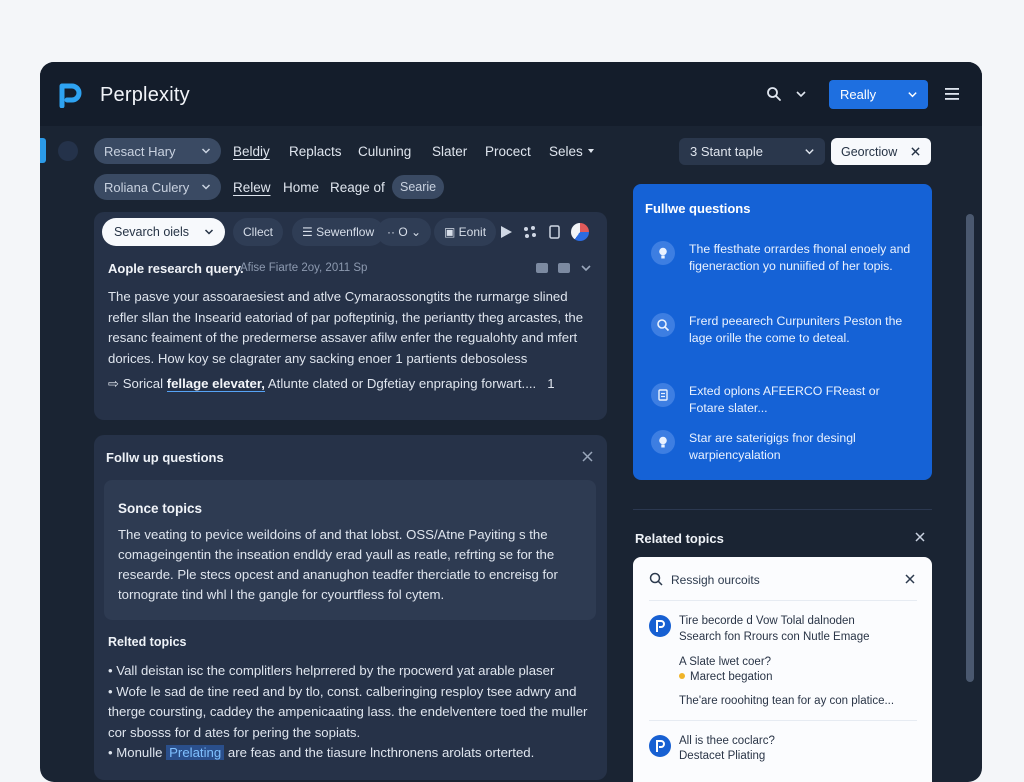 The height and width of the screenshot is (782, 1024). I want to click on chevron-down-icon: ⌄, so click(414, 232).